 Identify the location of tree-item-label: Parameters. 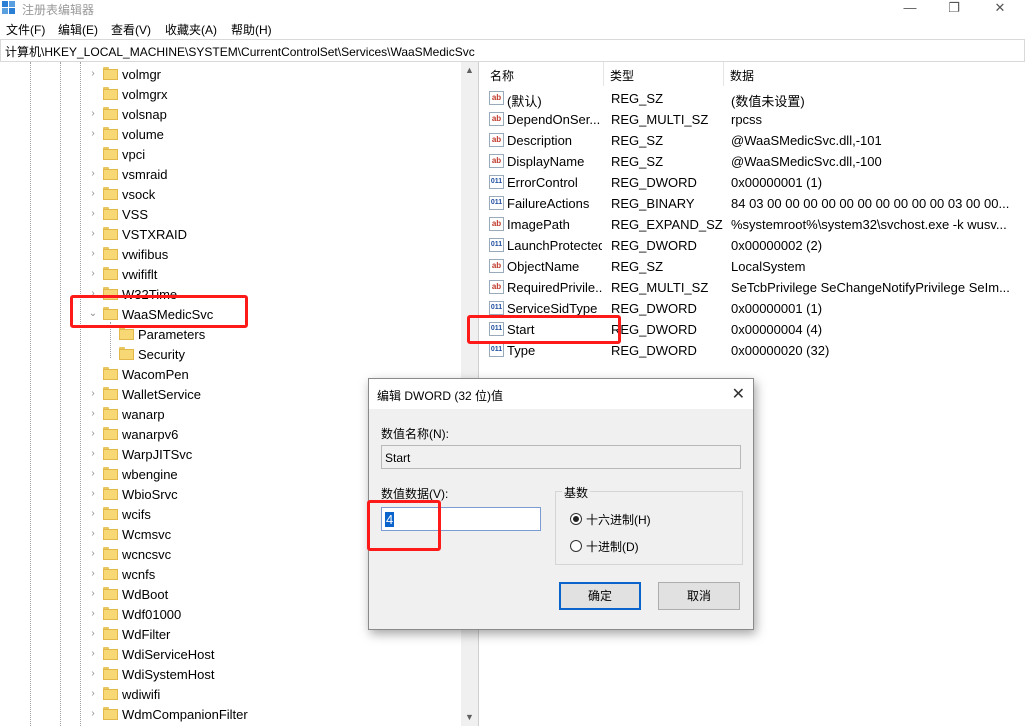
(172, 334).